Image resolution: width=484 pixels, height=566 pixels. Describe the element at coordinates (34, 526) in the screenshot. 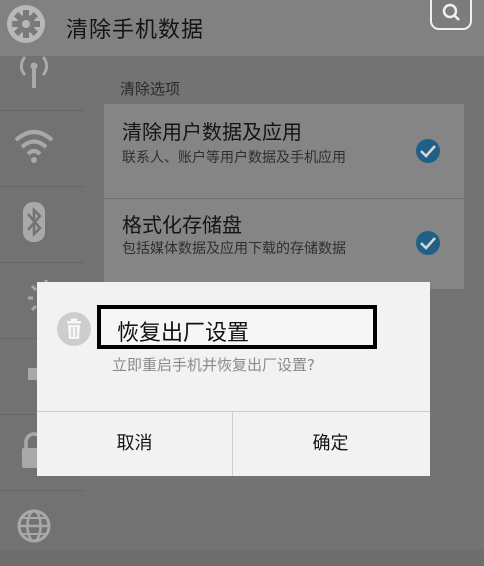

I see `globe-icon` at that location.